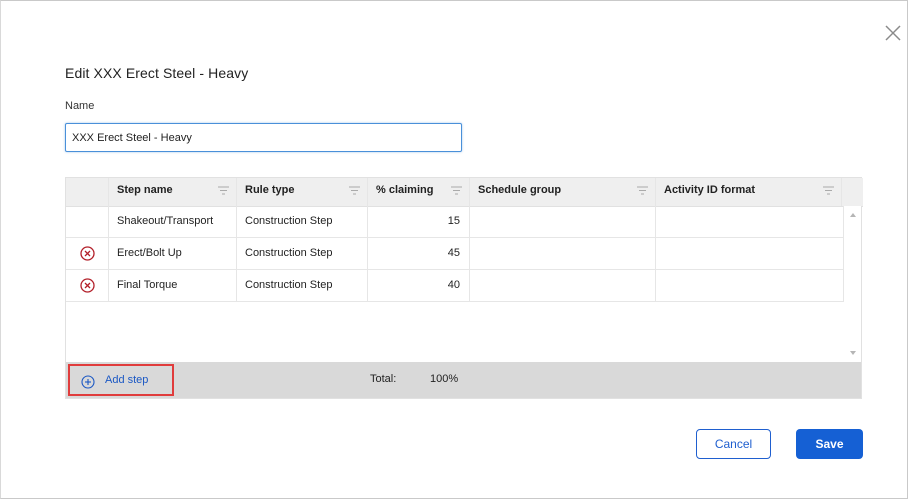 The image size is (908, 499). Describe the element at coordinates (733, 444) in the screenshot. I see `cancel-button: Cancel` at that location.